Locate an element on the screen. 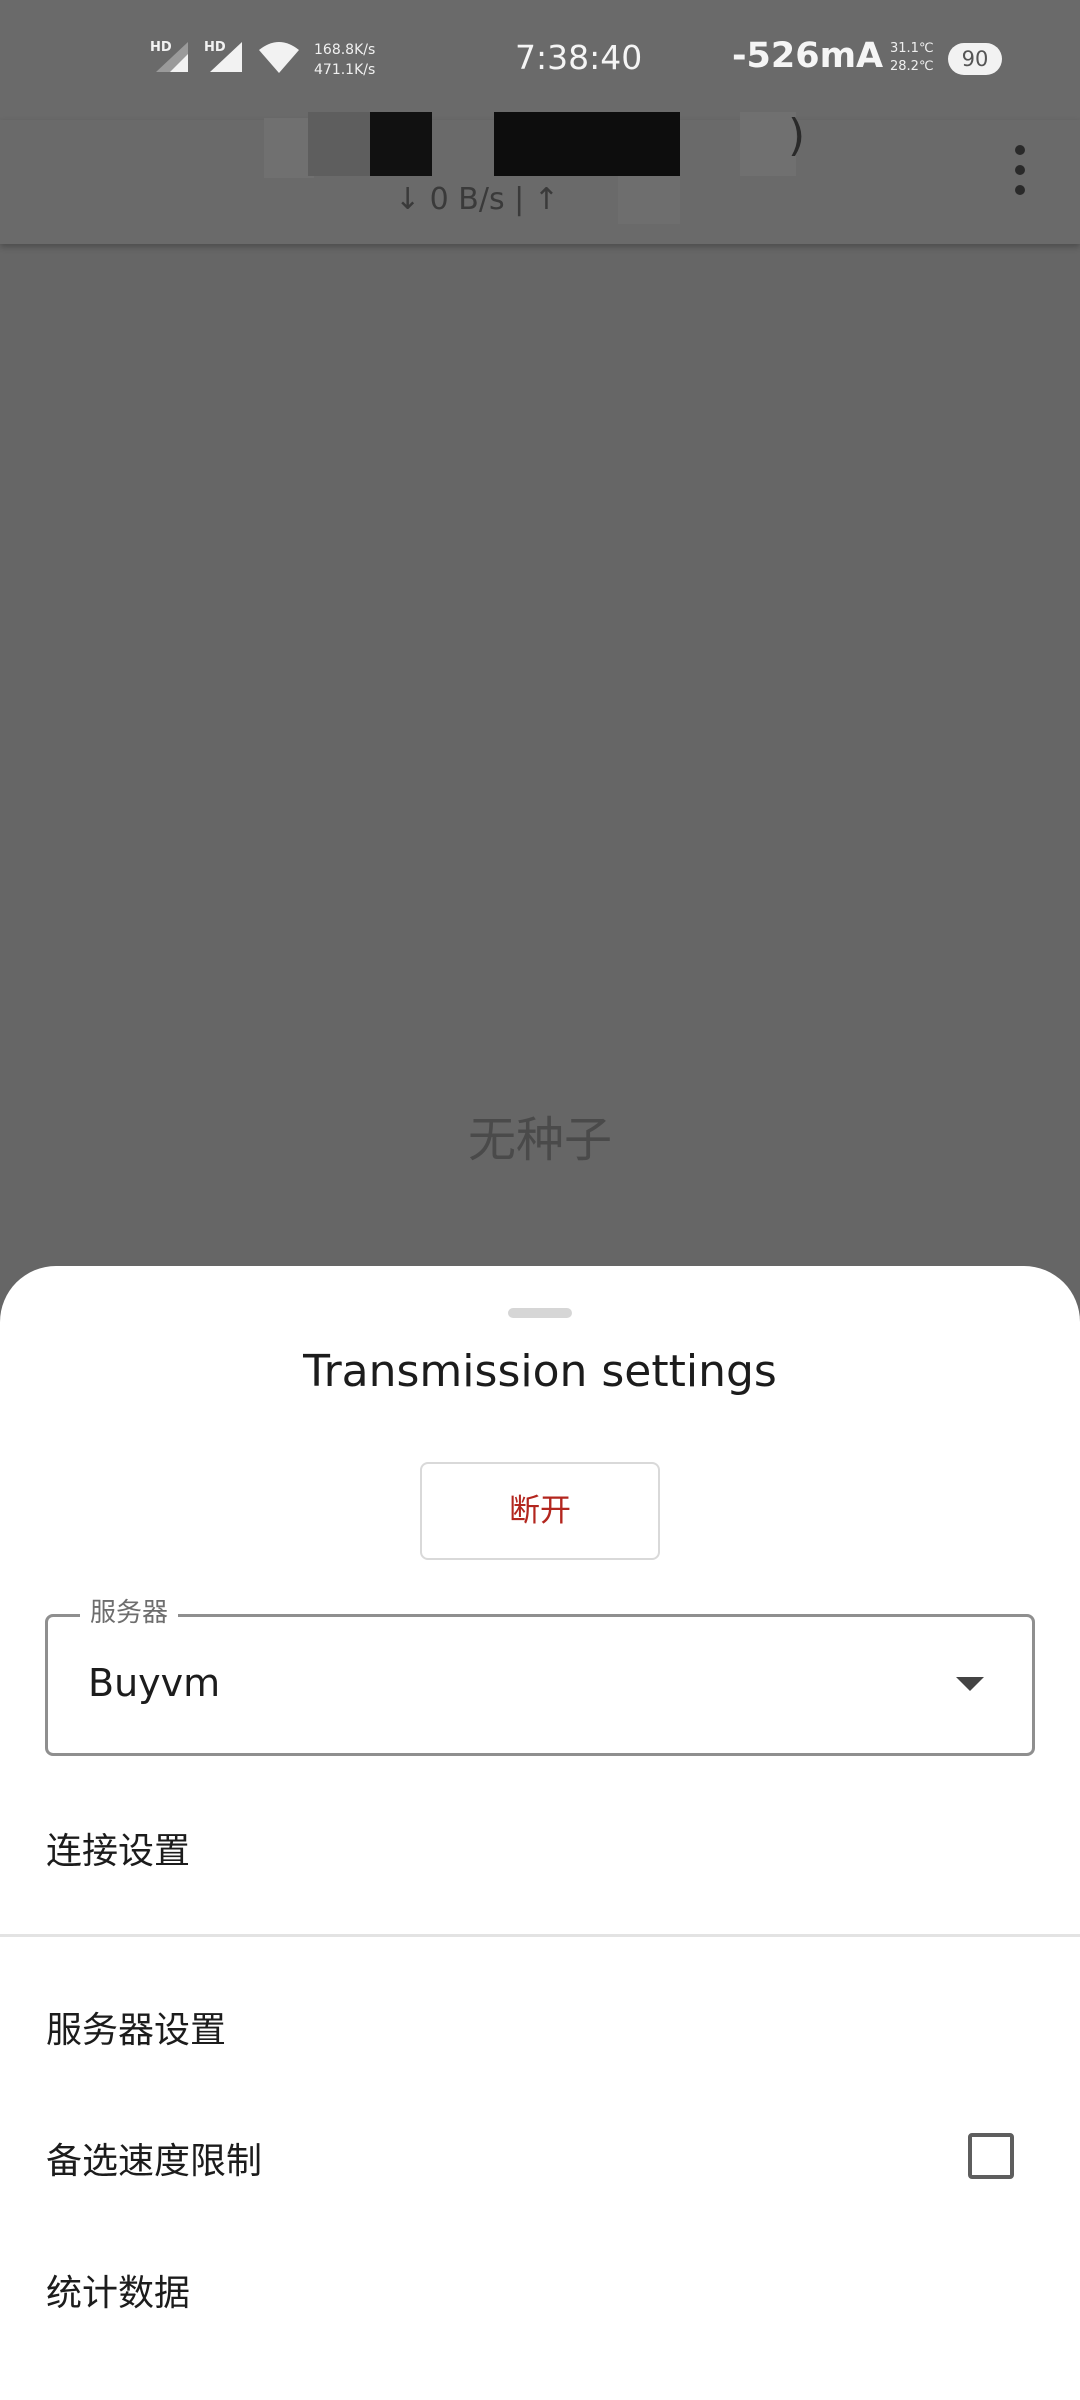 Image resolution: width=1080 pixels, height=2400 pixels. server-select-label: 服务器 is located at coordinates (129, 1613).